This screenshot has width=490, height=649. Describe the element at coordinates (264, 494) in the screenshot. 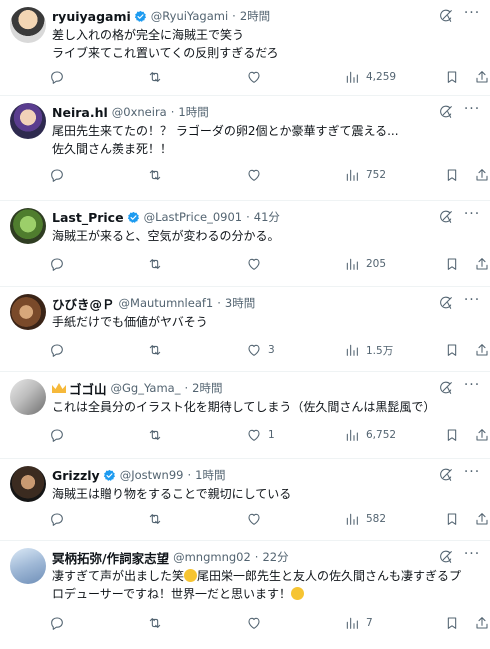

I see `tweet-text: 海賊王は贈り物をすることで親切にしている` at that location.